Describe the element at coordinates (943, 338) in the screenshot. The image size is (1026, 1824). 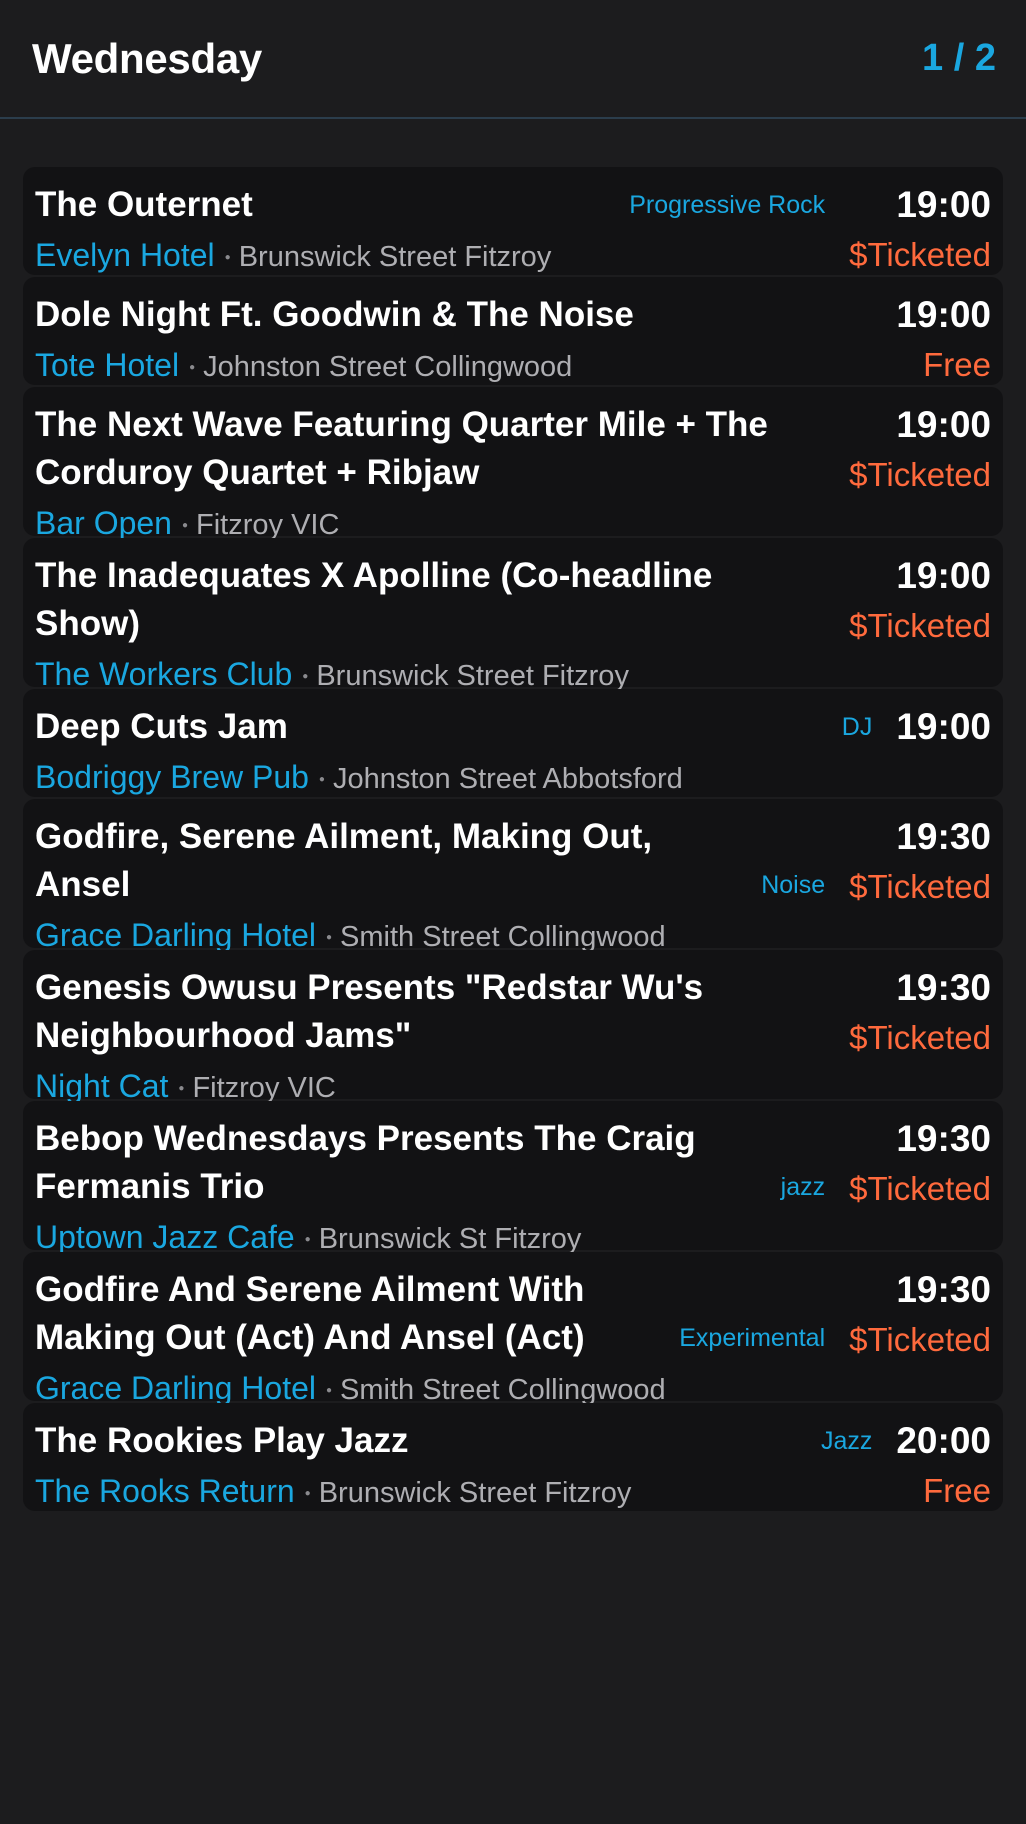
I see `event-meta: 19:00 Free` at that location.